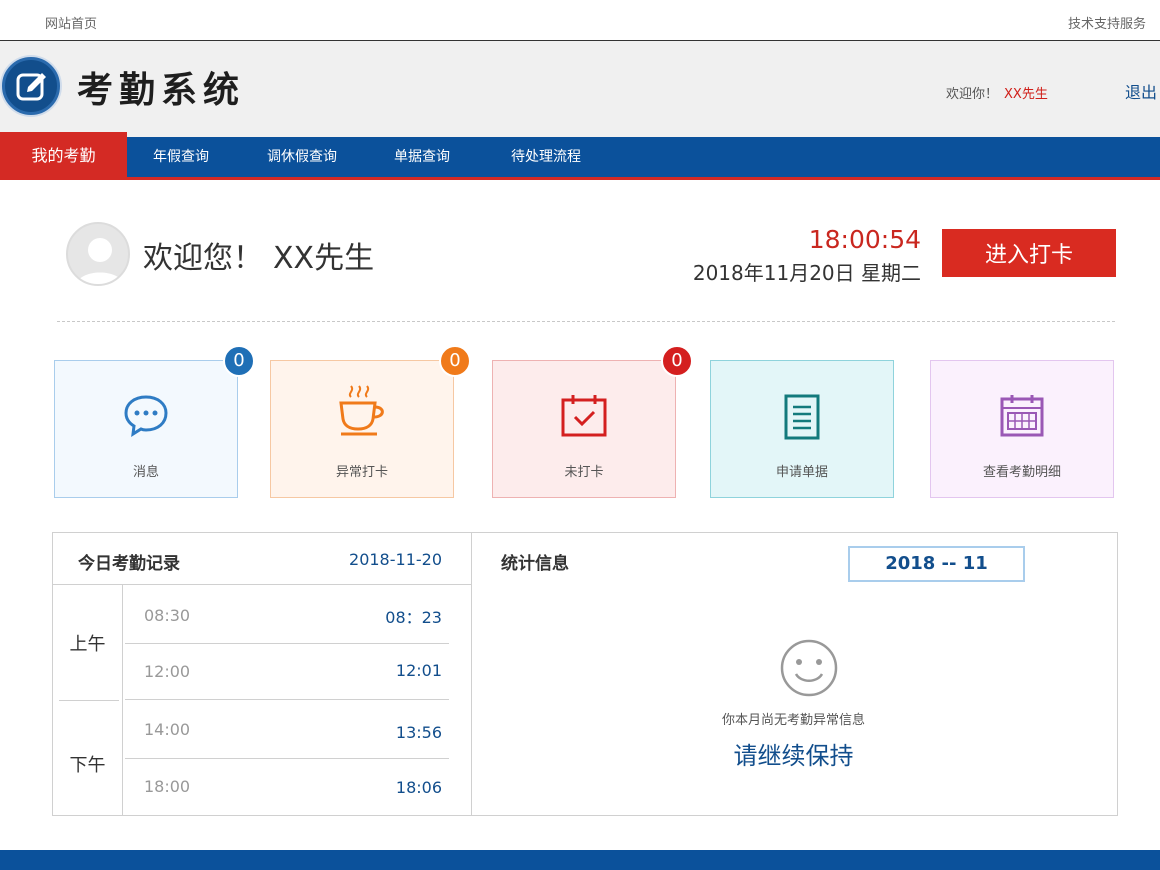  I want to click on today-record-date: 2018-11-20, so click(395, 559).